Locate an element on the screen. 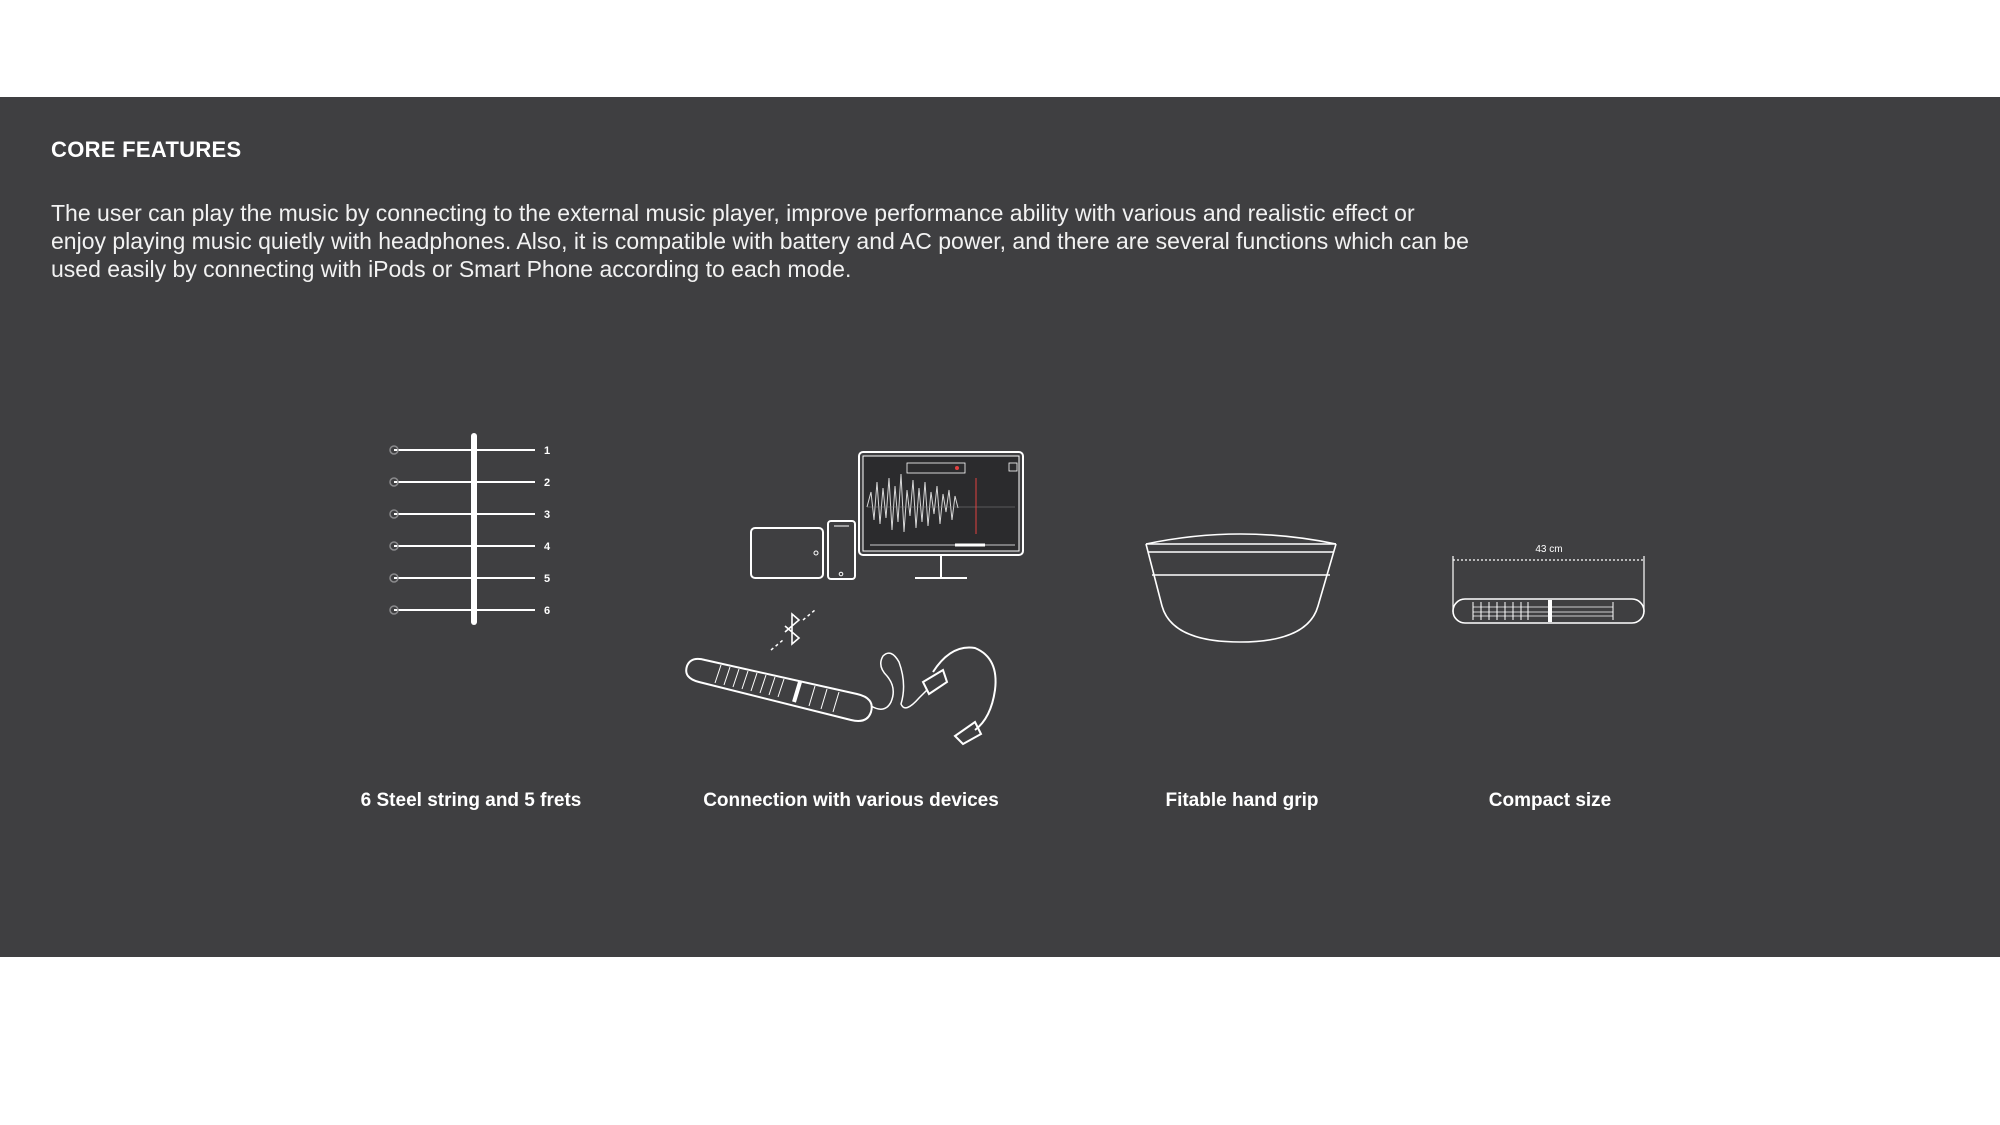 The image size is (2000, 1125). device-connection-icon is located at coordinates (854, 598).